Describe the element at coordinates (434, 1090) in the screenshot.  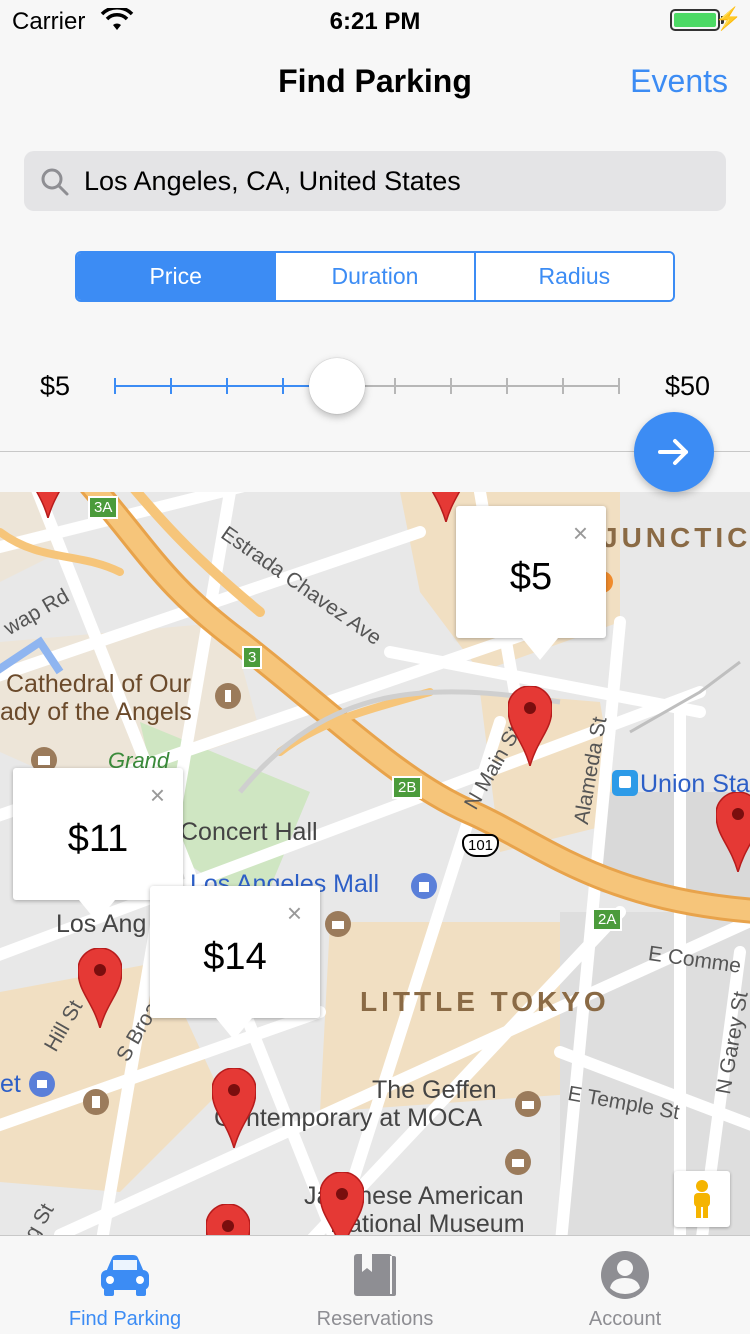
I see `map-label-geffen-1: The Geffen` at that location.